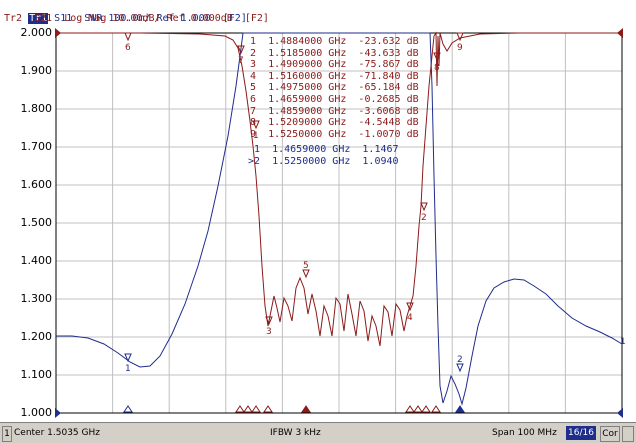 The width and height of the screenshot is (636, 443). What do you see at coordinates (623, 342) in the screenshot?
I see `trace-end-label: 1` at bounding box center [623, 342].